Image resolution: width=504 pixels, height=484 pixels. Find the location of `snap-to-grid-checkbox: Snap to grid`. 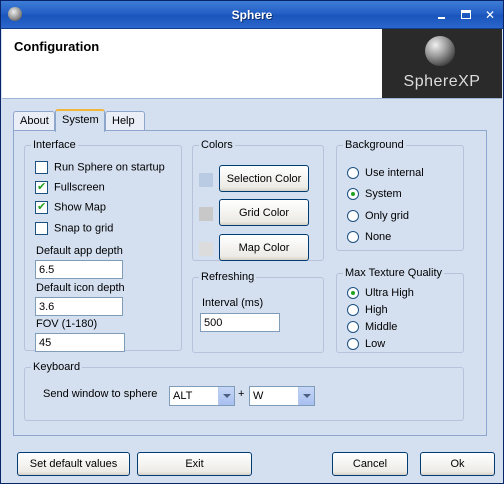

snap-to-grid-checkbox: Snap to grid is located at coordinates (74, 230).